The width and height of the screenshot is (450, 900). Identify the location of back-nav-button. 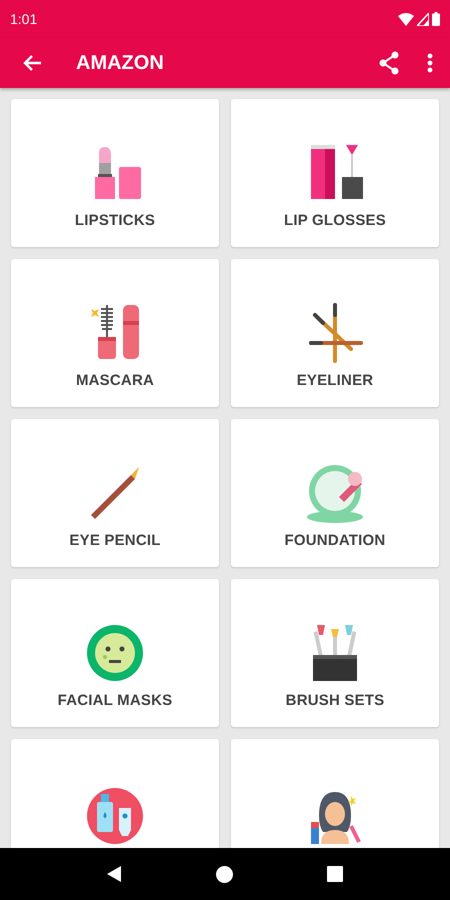
(114, 874).